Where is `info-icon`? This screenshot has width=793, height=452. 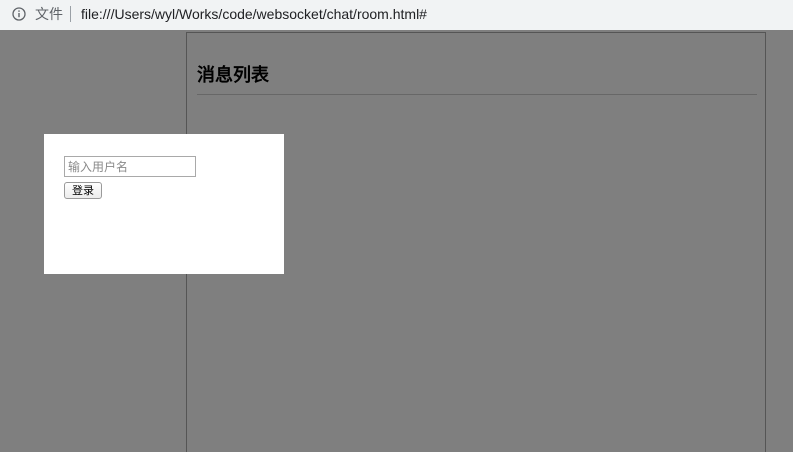 info-icon is located at coordinates (19, 14).